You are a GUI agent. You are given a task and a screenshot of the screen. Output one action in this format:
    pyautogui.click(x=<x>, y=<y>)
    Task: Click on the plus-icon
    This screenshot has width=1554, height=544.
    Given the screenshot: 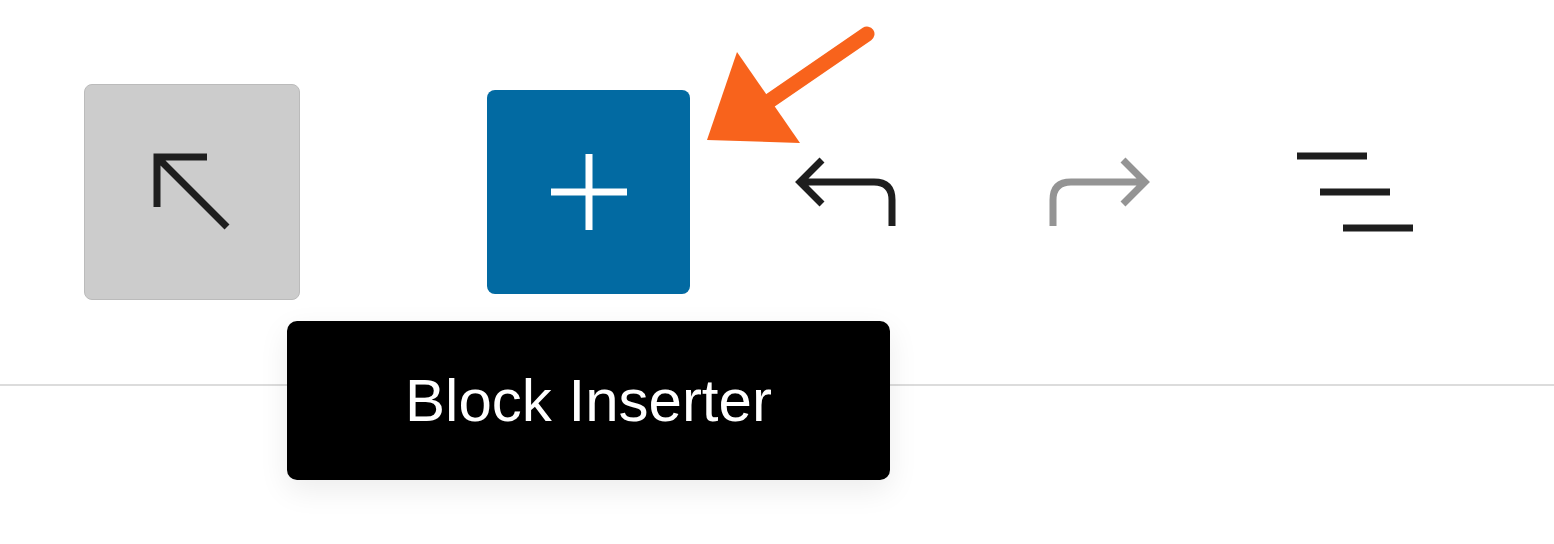 What is the action you would take?
    pyautogui.click(x=588, y=192)
    